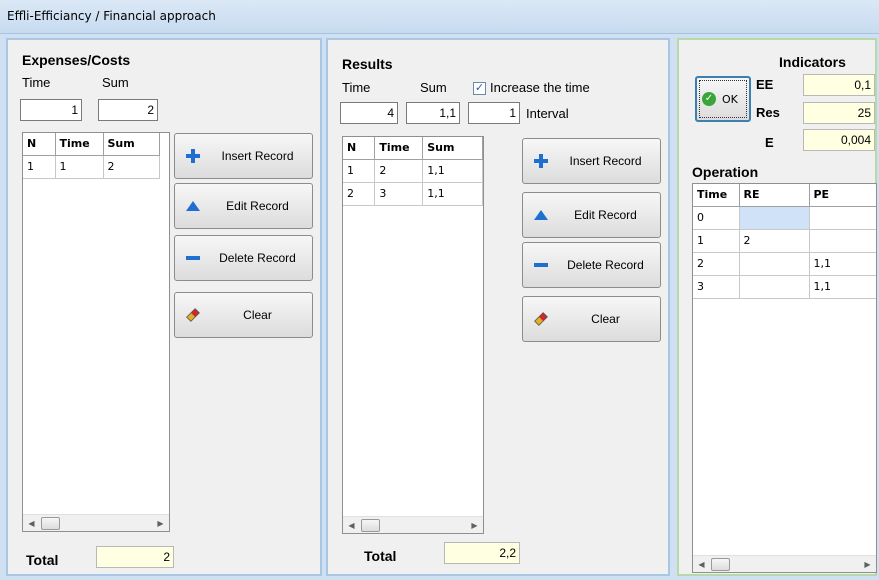 This screenshot has height=580, width=879. What do you see at coordinates (716, 241) in the screenshot?
I see `operation-cell: 1` at bounding box center [716, 241].